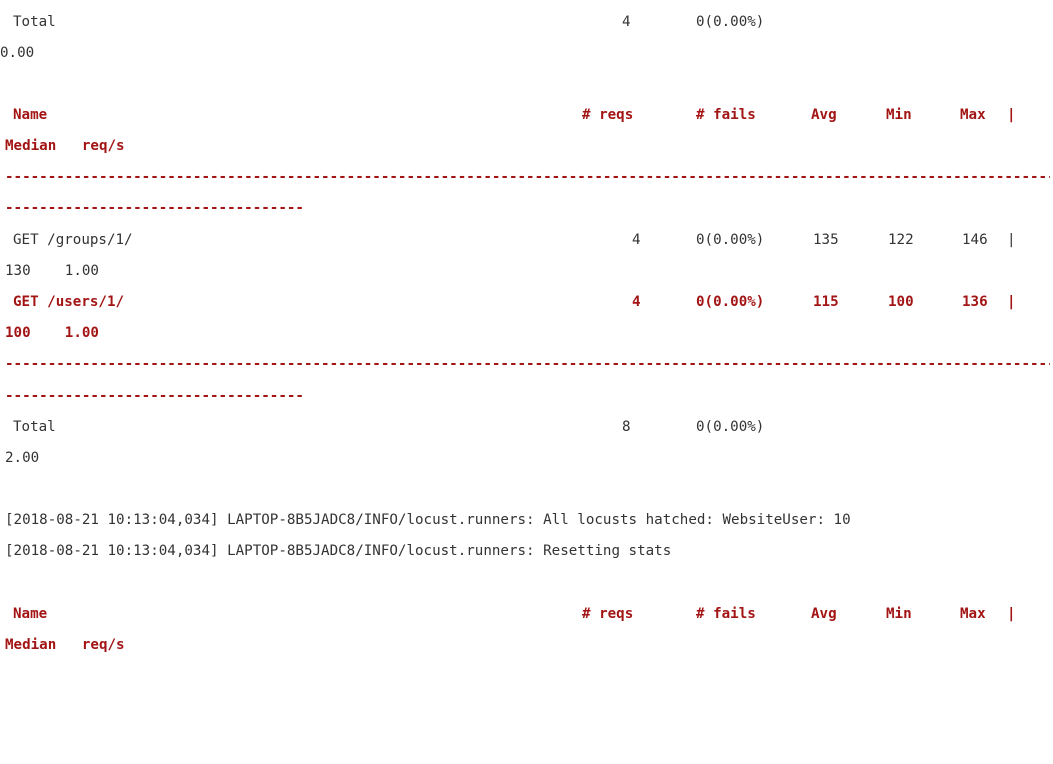 Image resolution: width=1053 pixels, height=764 pixels. Describe the element at coordinates (73, 240) in the screenshot. I see `row-name: GET /groups/1/` at that location.